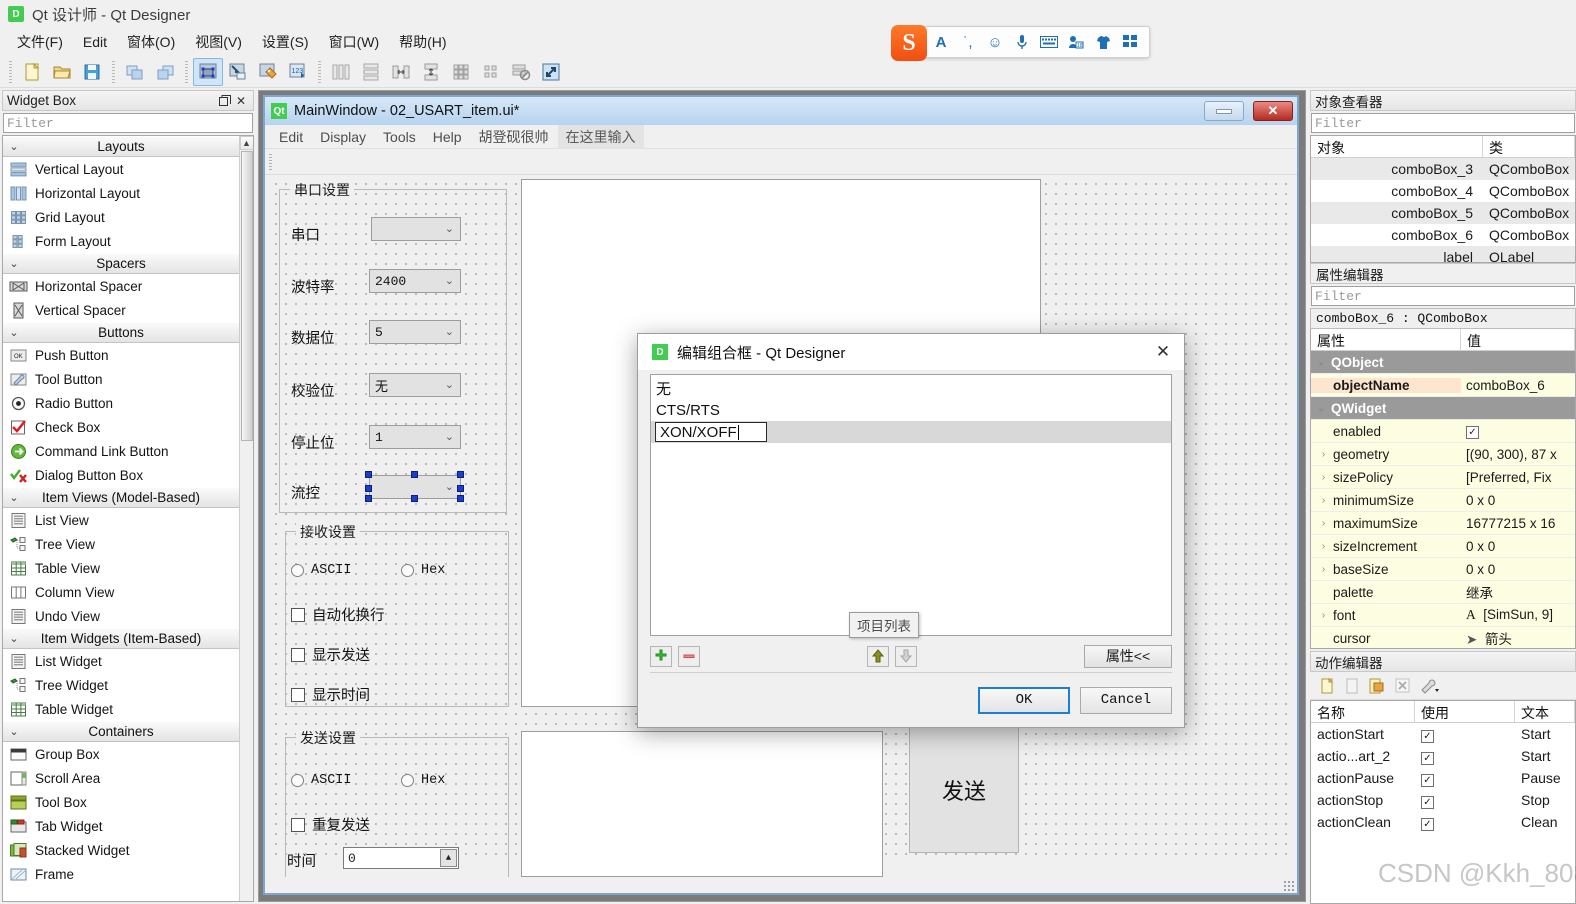 Image resolution: width=1576 pixels, height=904 pixels. What do you see at coordinates (422, 42) in the screenshot?
I see `menu-item-6: 帮助(H)` at bounding box center [422, 42].